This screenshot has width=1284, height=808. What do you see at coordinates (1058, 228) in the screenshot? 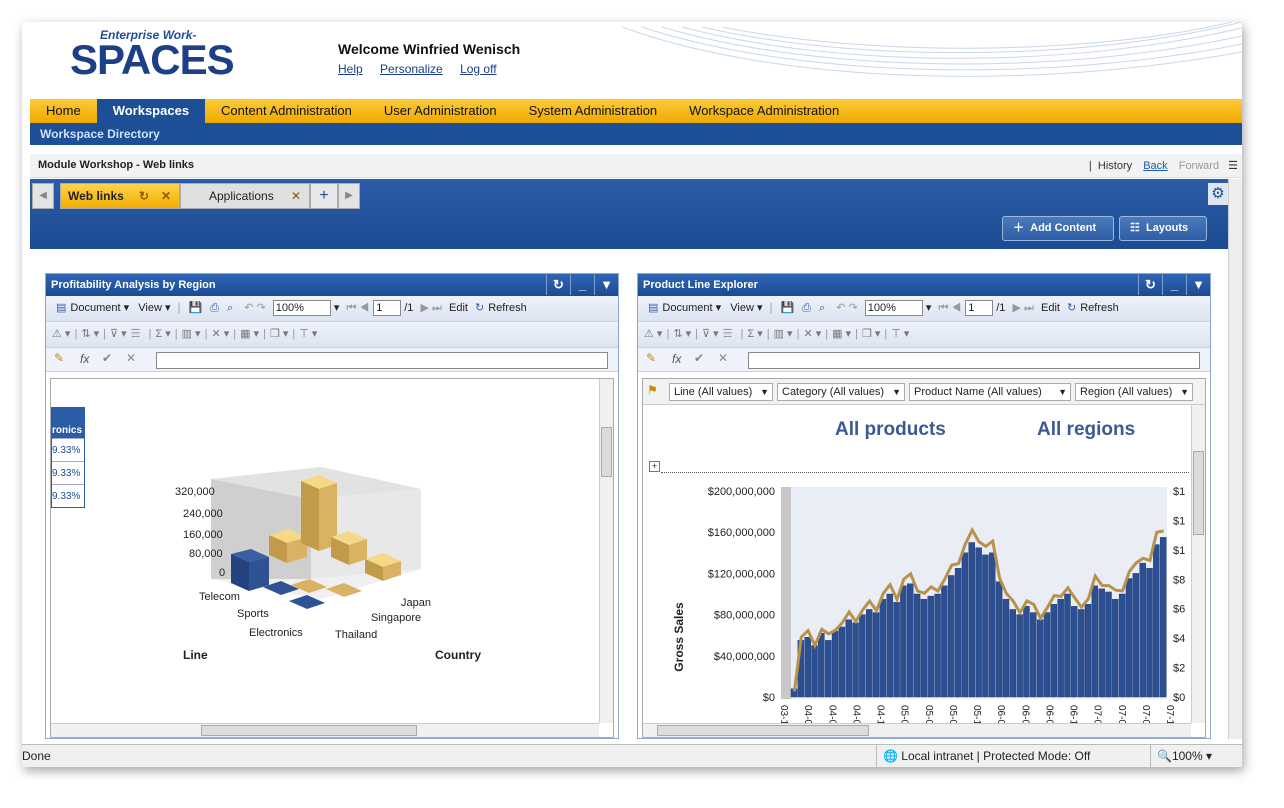
I see `add-content-button: ＋ Add Content` at bounding box center [1058, 228].